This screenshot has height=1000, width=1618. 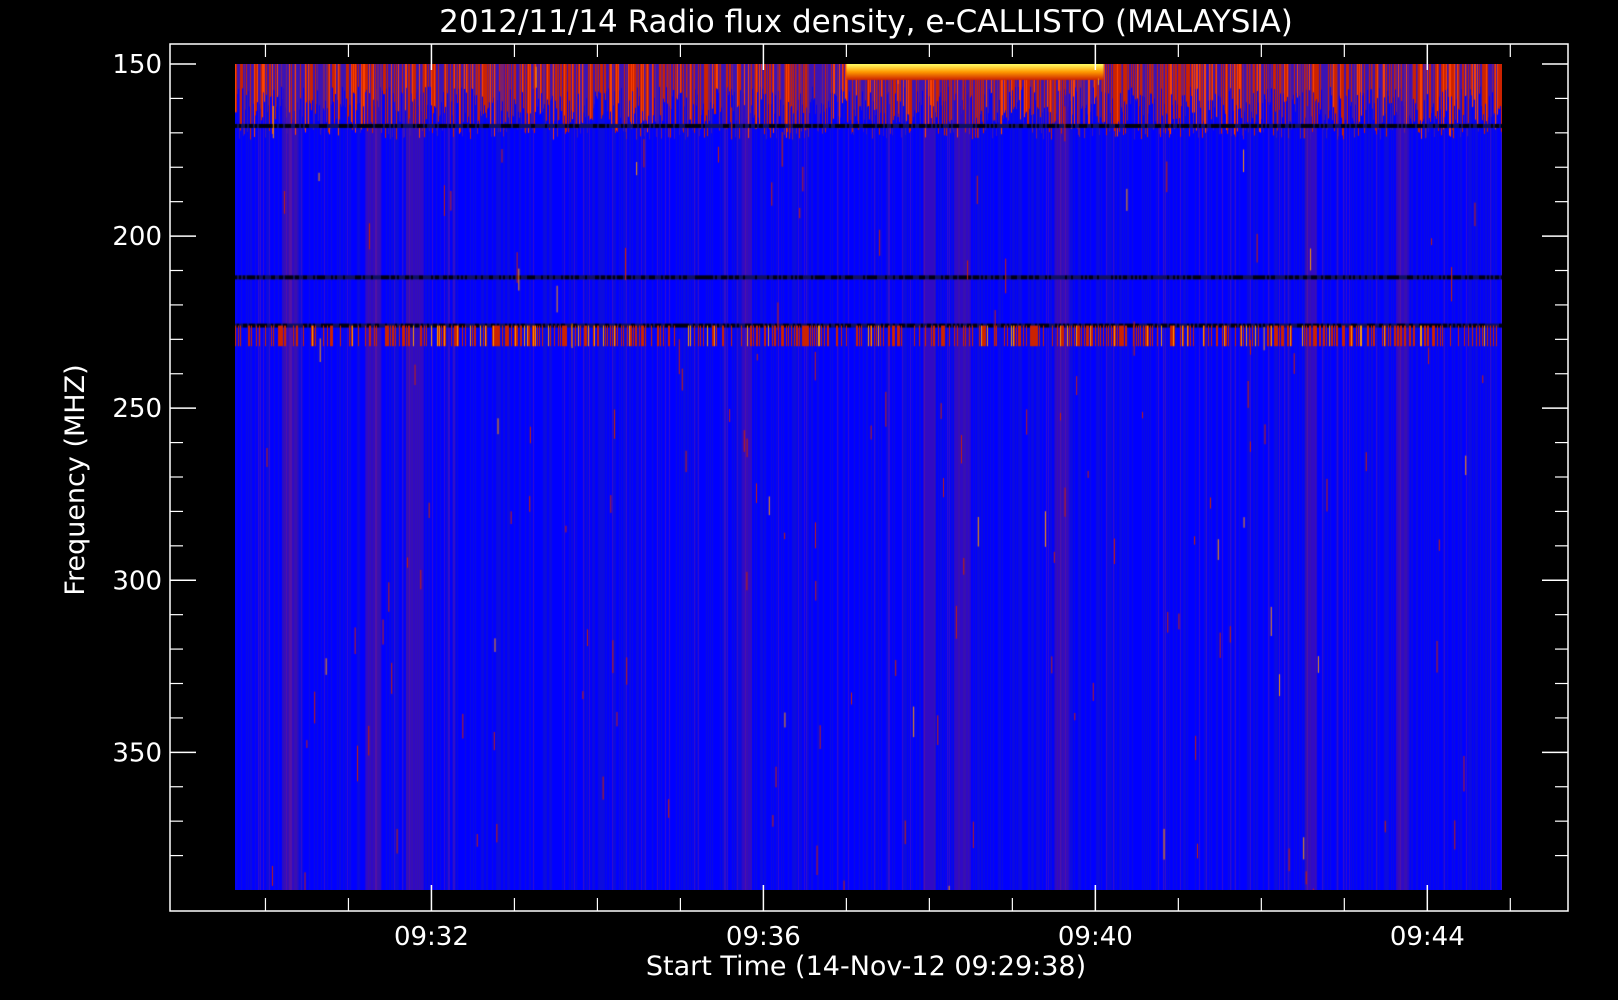 I want to click on y-tick-label: 350, so click(x=137, y=753).